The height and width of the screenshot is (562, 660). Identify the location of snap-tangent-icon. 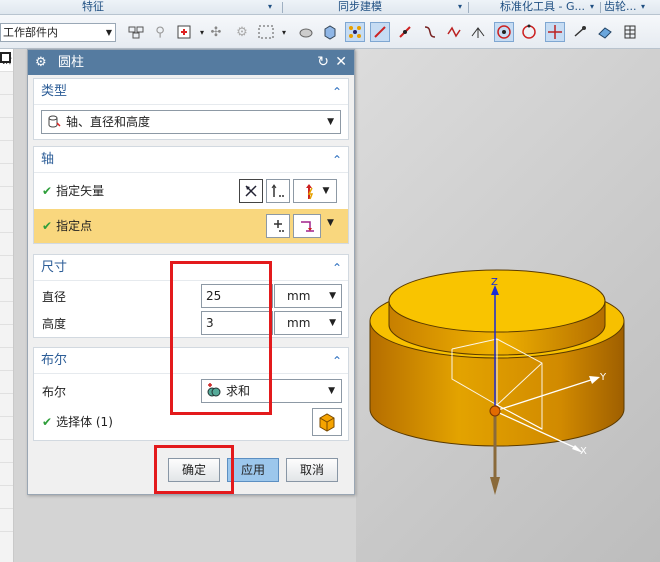
(478, 32).